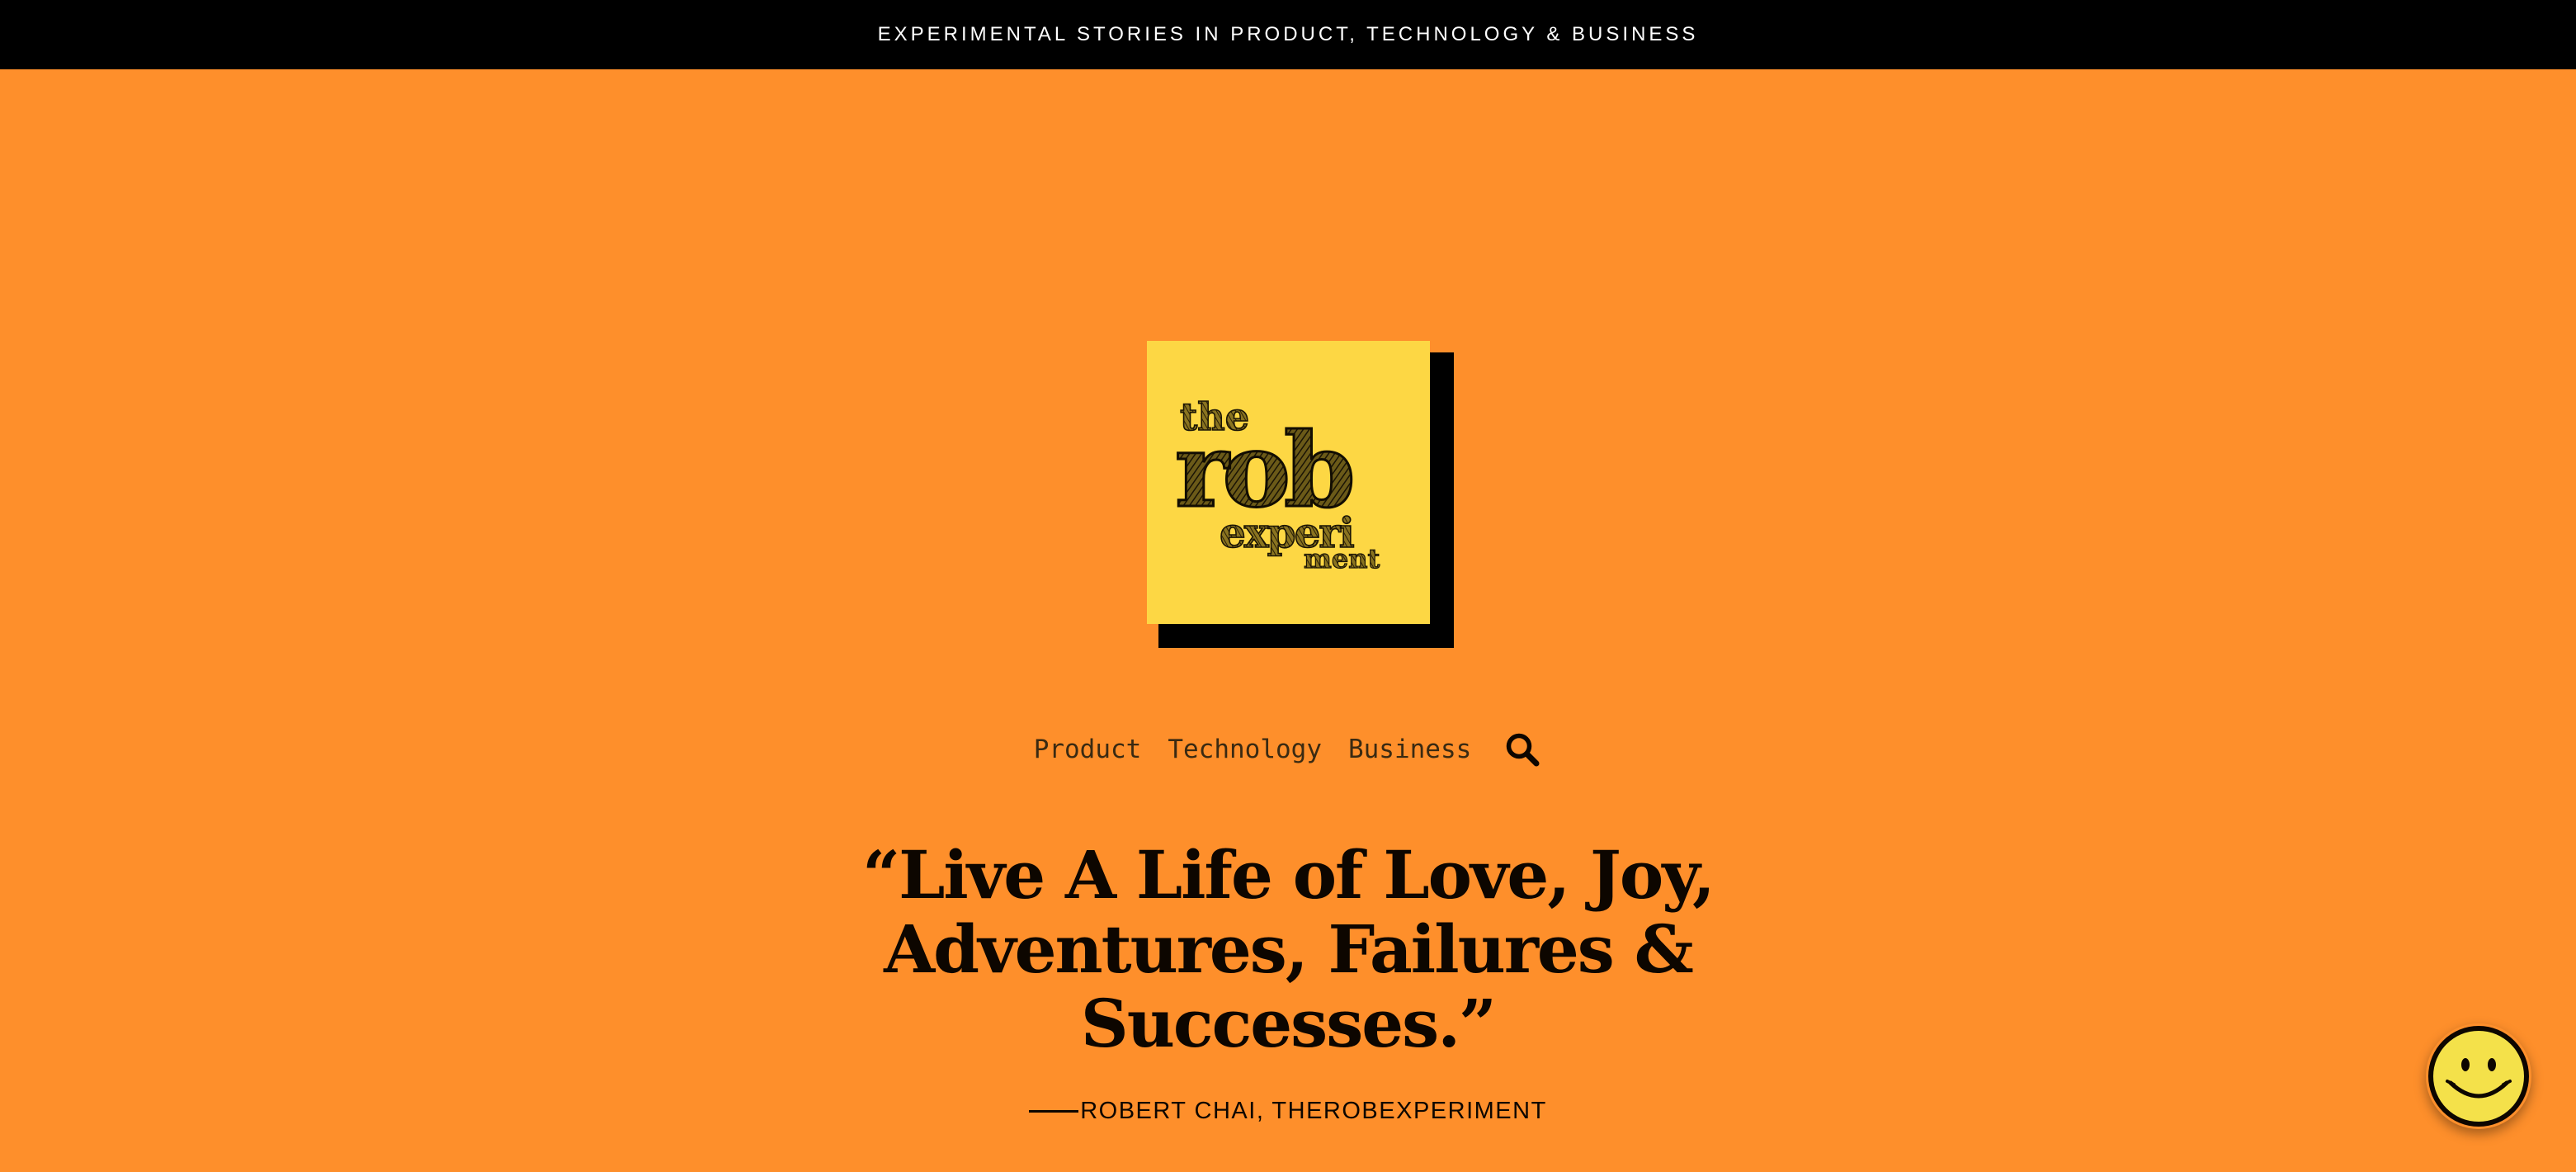  Describe the element at coordinates (1088, 749) in the screenshot. I see `nav-item-product: Product` at that location.